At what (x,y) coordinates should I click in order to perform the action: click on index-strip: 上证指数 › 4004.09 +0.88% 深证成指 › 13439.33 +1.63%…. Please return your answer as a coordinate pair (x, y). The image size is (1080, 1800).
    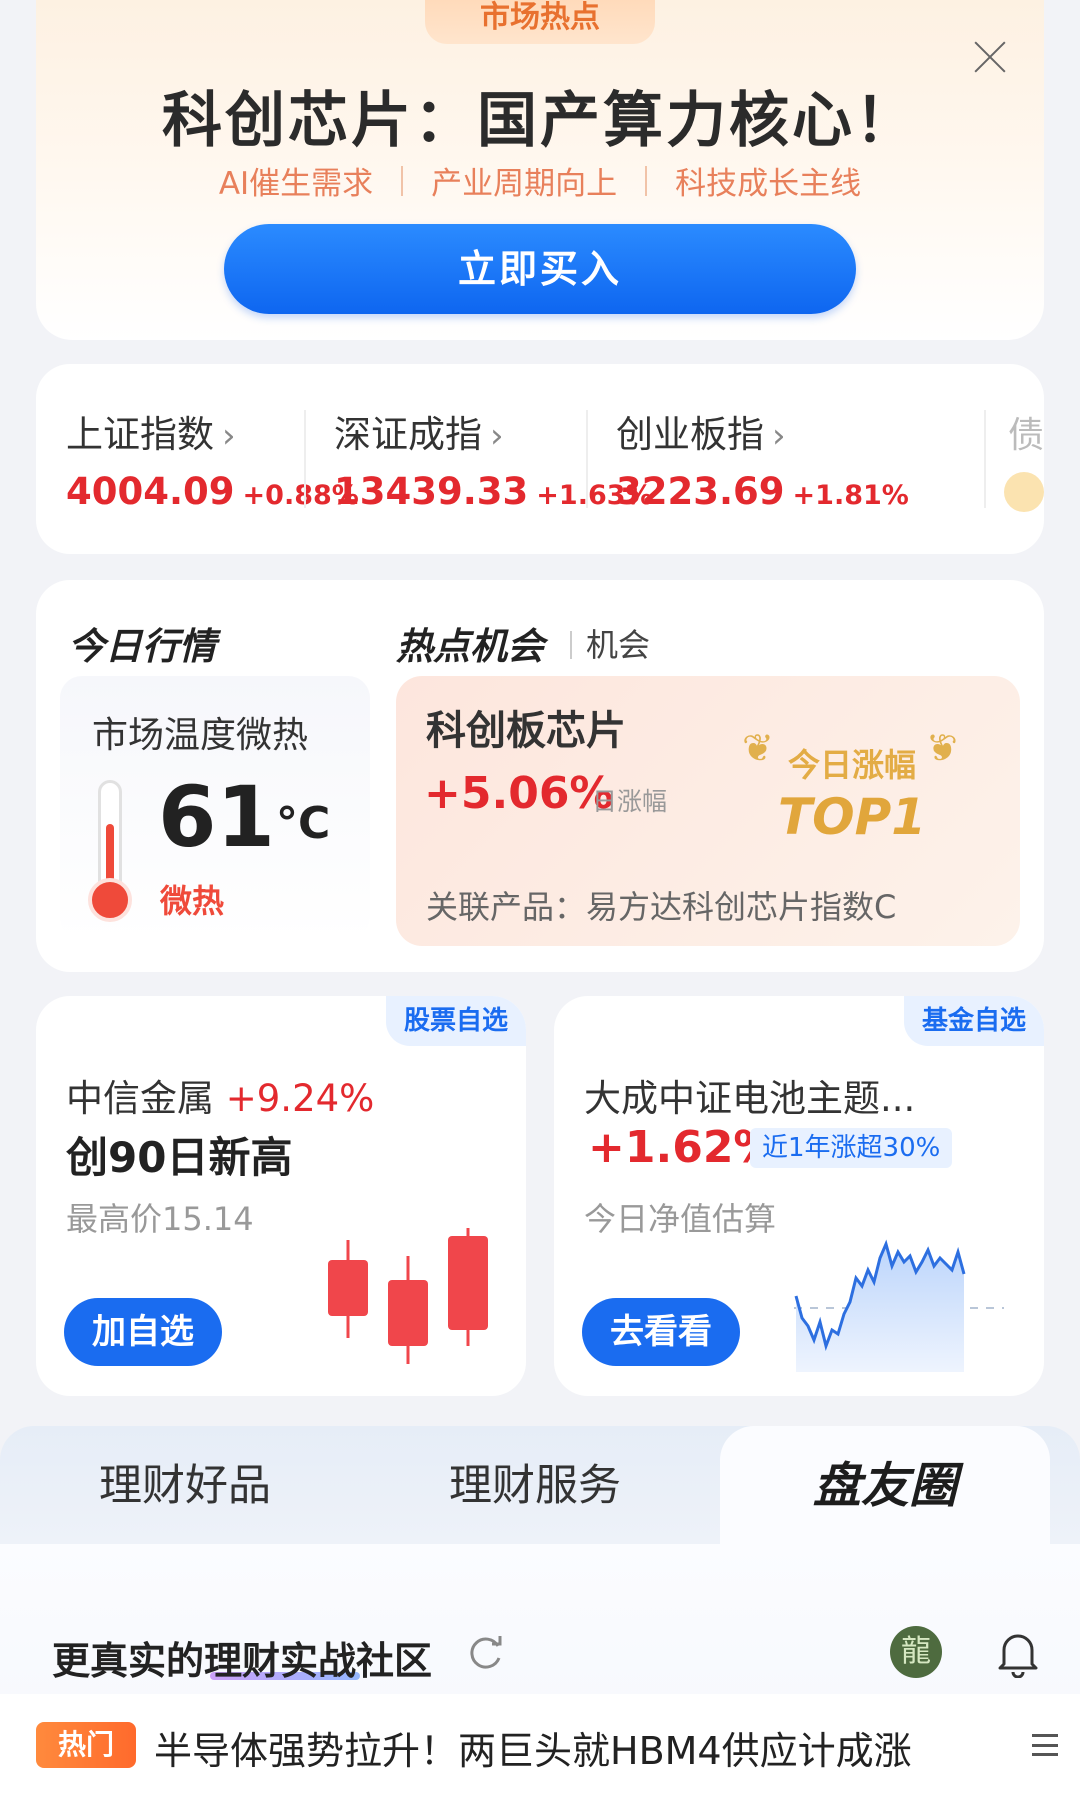
    Looking at the image, I should click on (540, 459).